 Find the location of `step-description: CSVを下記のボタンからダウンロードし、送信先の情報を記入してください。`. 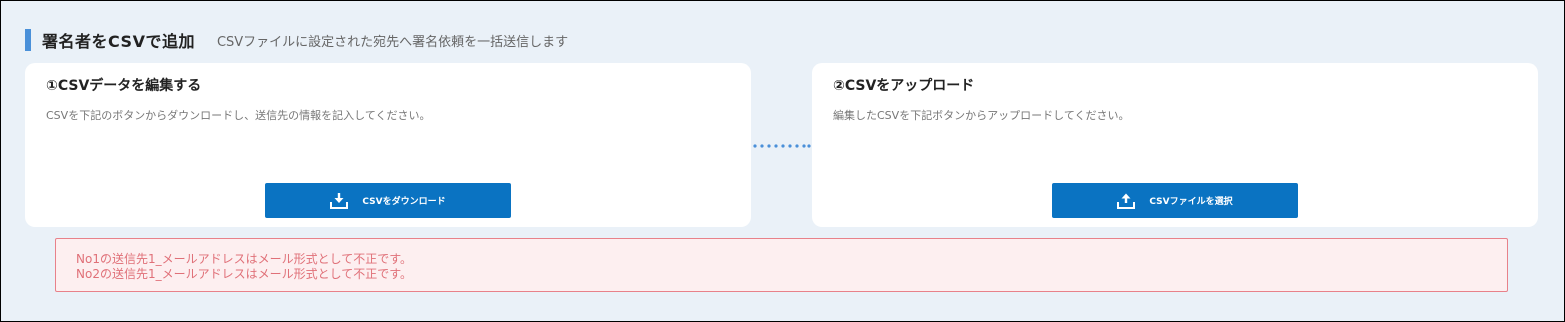

step-description: CSVを下記のボタンからダウンロードし、送信先の情報を記入してください。 is located at coordinates (238, 115).